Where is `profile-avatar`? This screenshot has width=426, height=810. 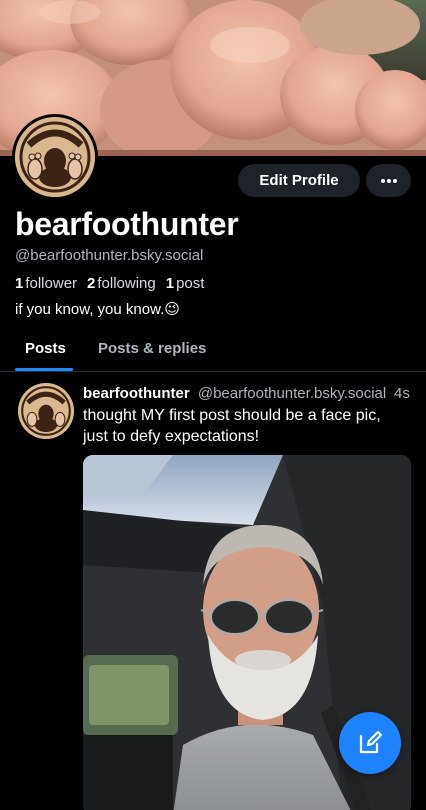 profile-avatar is located at coordinates (55, 157).